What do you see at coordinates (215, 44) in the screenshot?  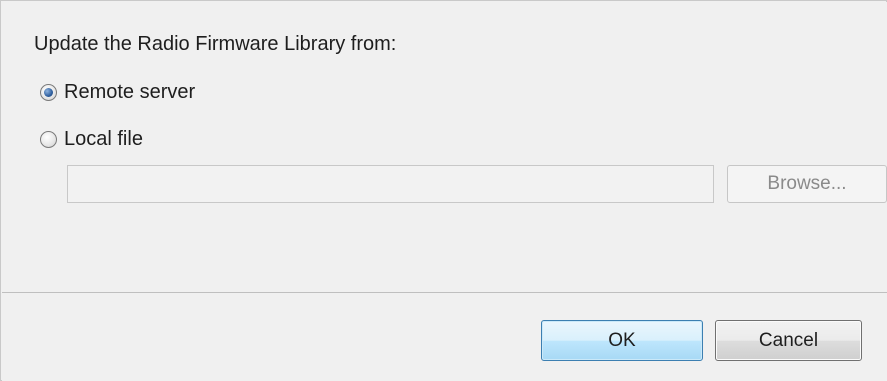 I see `prompt-label: Update the Radio Firmware Library from:` at bounding box center [215, 44].